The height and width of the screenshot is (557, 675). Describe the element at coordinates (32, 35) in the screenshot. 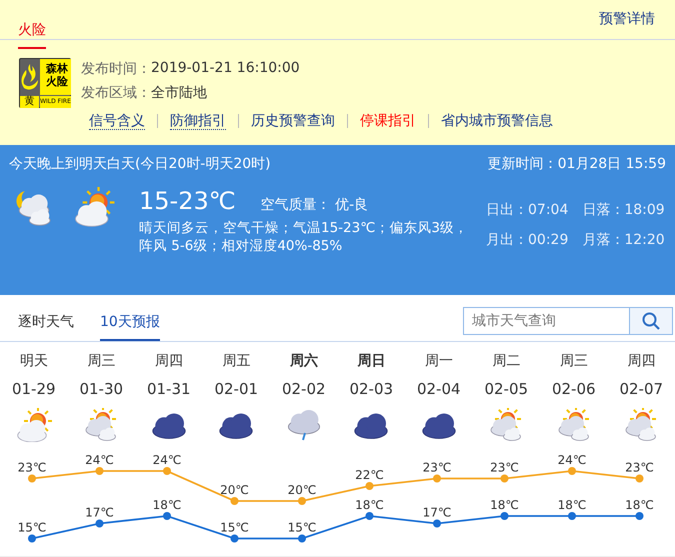

I see `warning-tab: 火险` at that location.